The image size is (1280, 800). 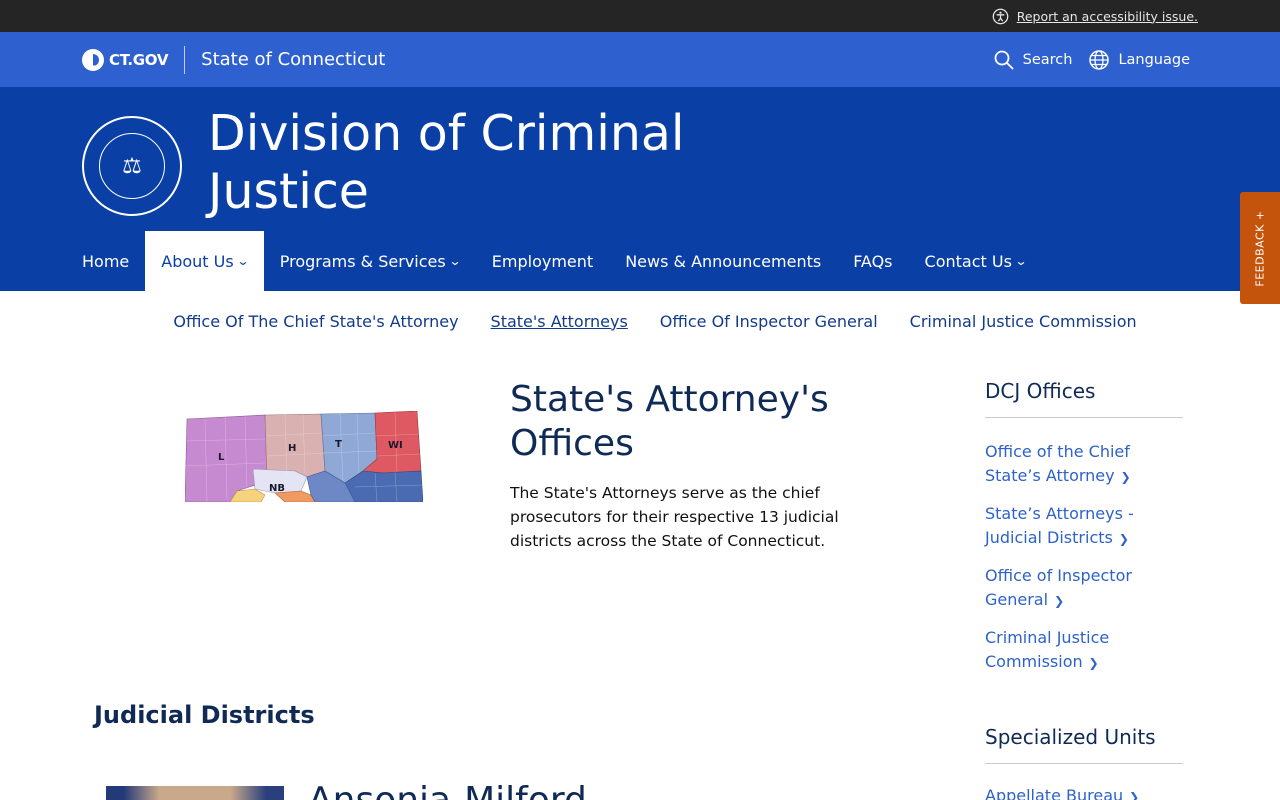 What do you see at coordinates (197, 261) in the screenshot?
I see `nav-label: About Us` at bounding box center [197, 261].